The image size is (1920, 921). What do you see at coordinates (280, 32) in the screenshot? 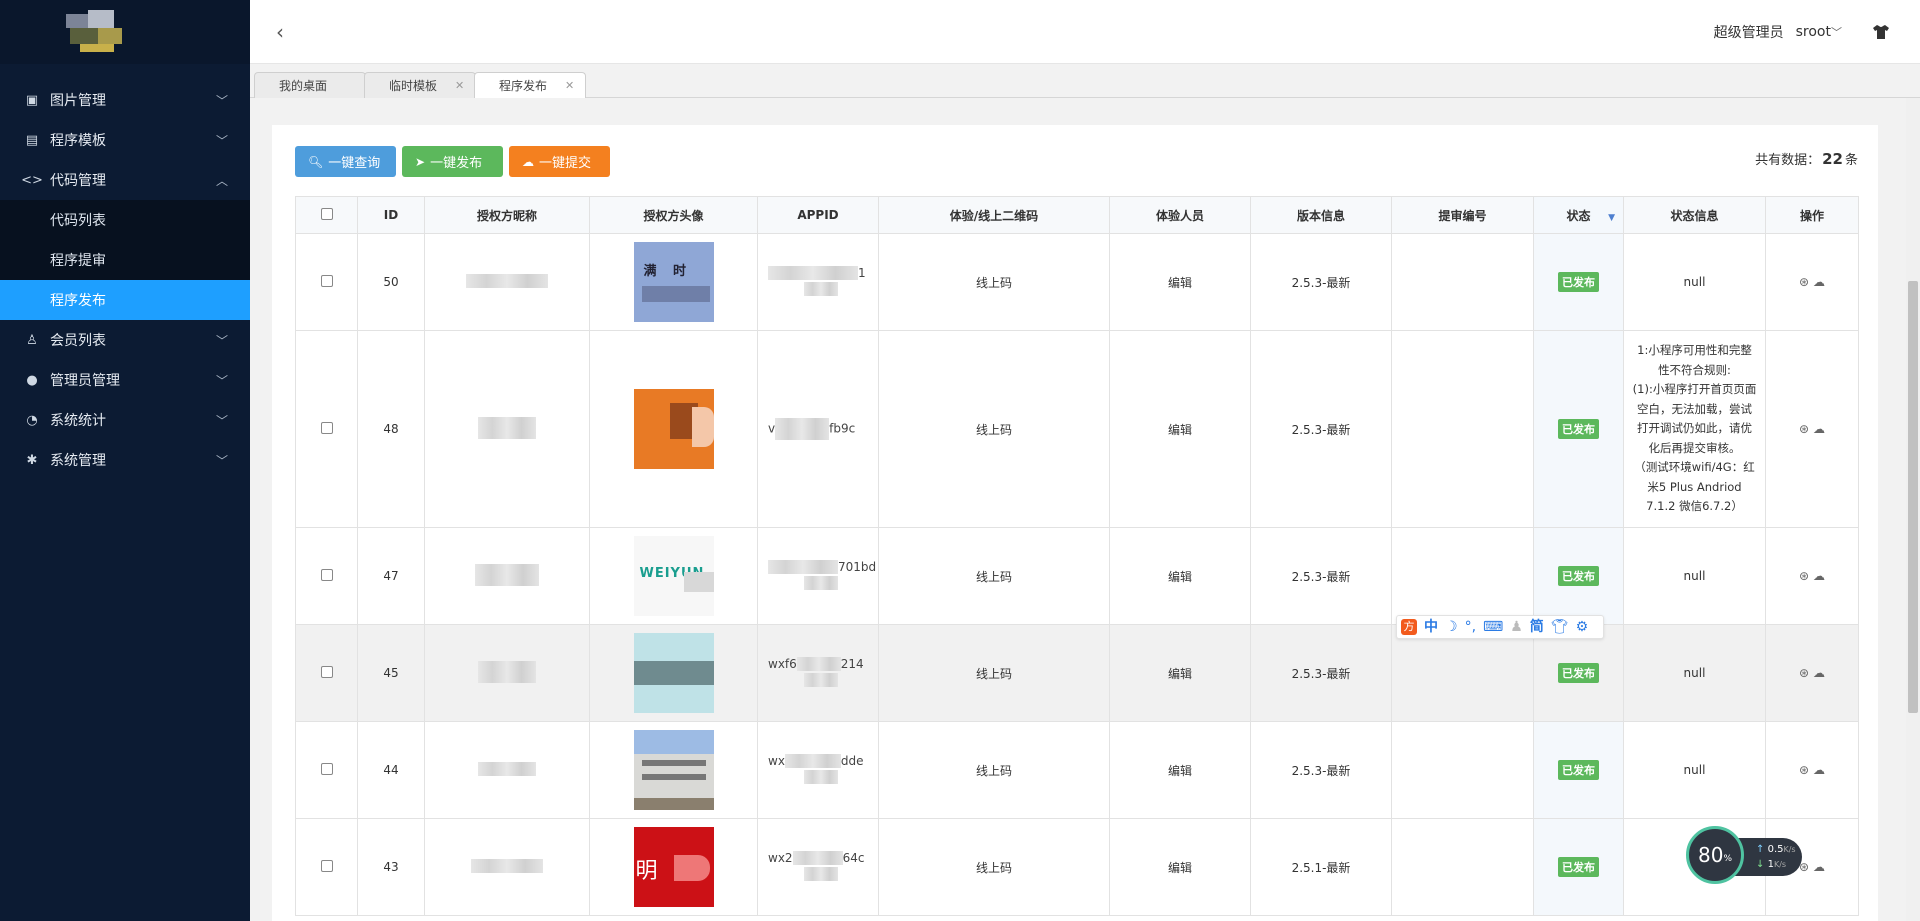
I see `back-icon: ‹` at bounding box center [280, 32].